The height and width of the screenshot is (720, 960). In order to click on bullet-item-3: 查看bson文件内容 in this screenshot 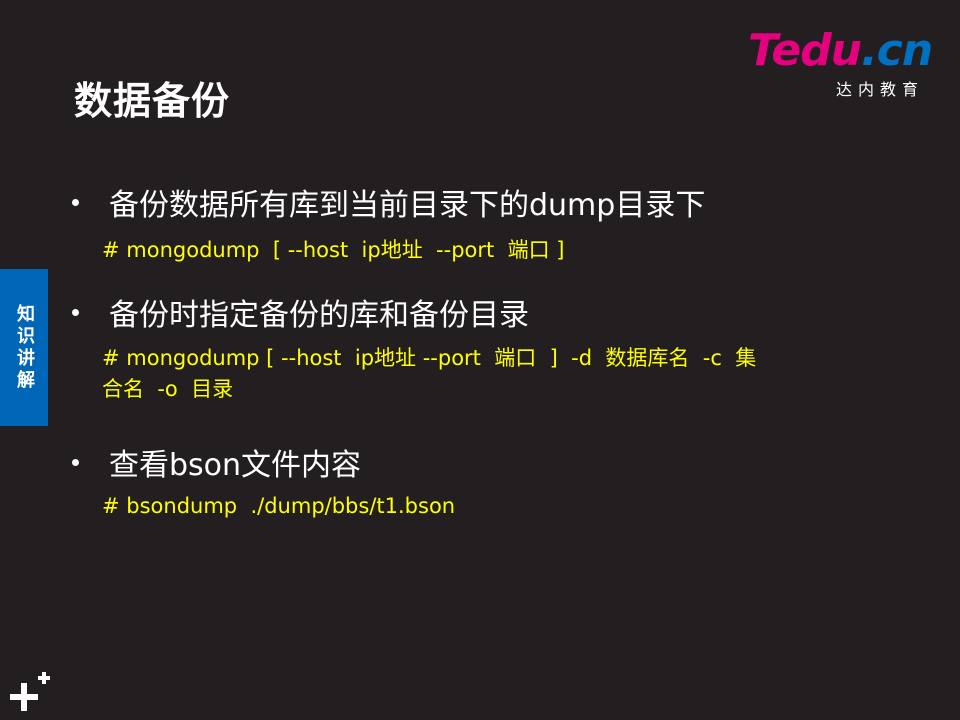, I will do `click(216, 462)`.